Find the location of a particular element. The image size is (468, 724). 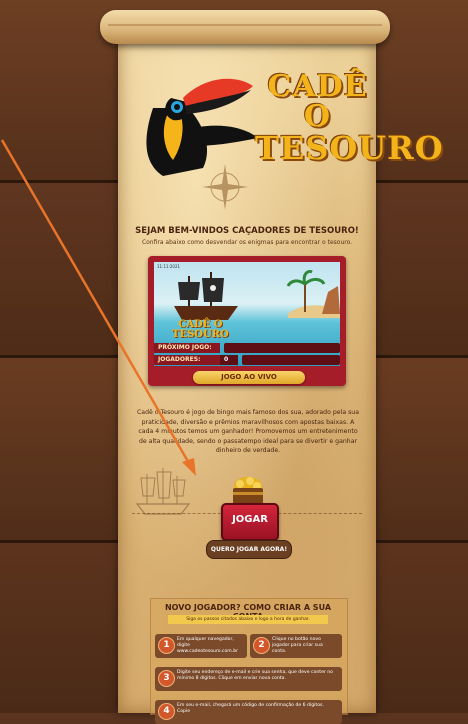

step-number: 3 is located at coordinates (166, 678).